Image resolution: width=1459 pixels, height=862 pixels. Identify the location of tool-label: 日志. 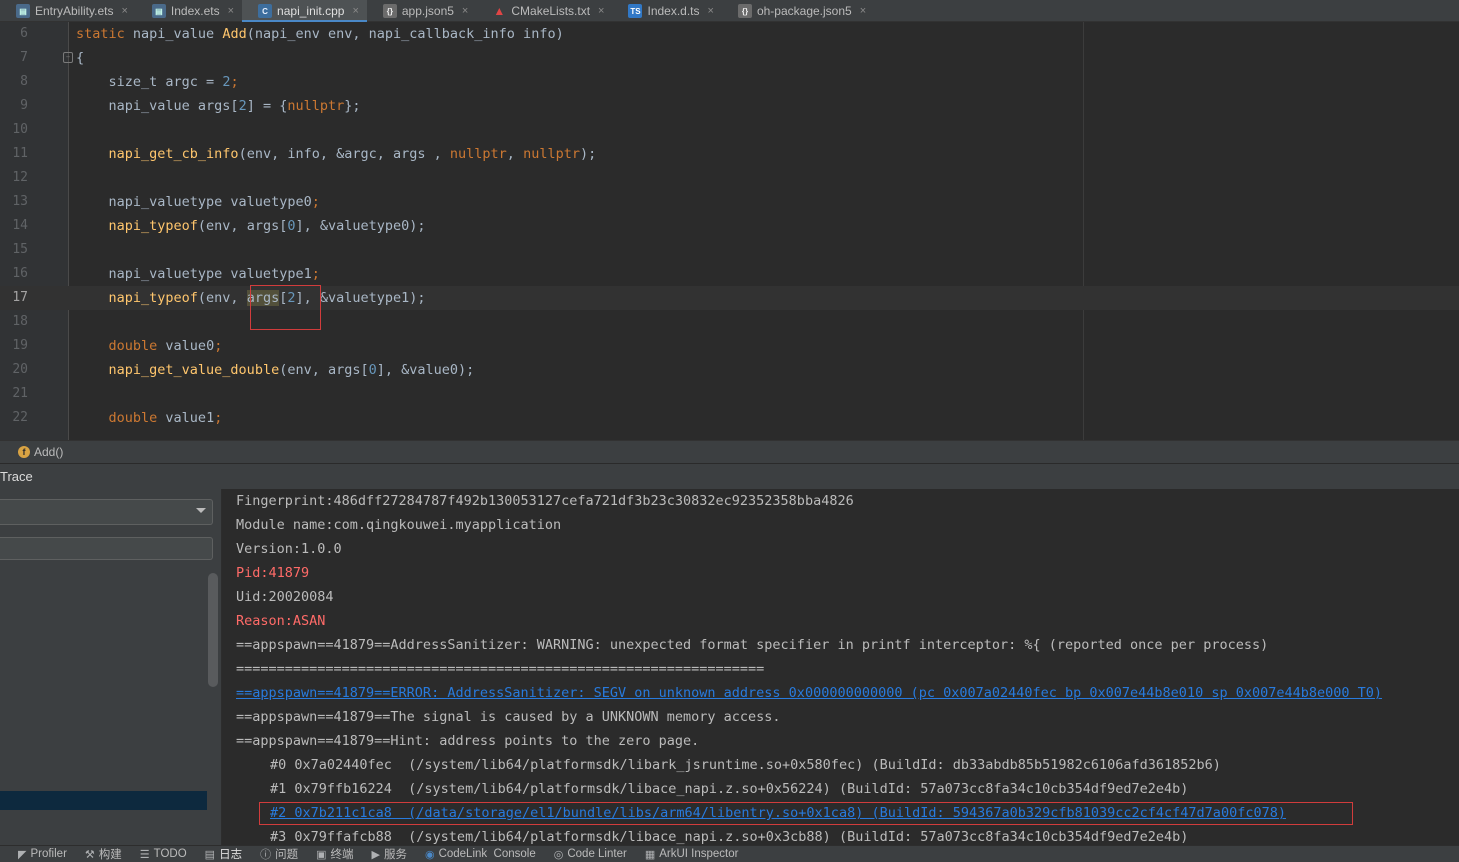
(231, 855).